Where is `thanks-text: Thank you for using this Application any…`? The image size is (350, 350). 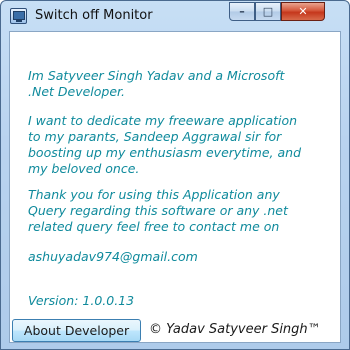 thanks-text: Thank you for using this Application any… is located at coordinates (158, 210).